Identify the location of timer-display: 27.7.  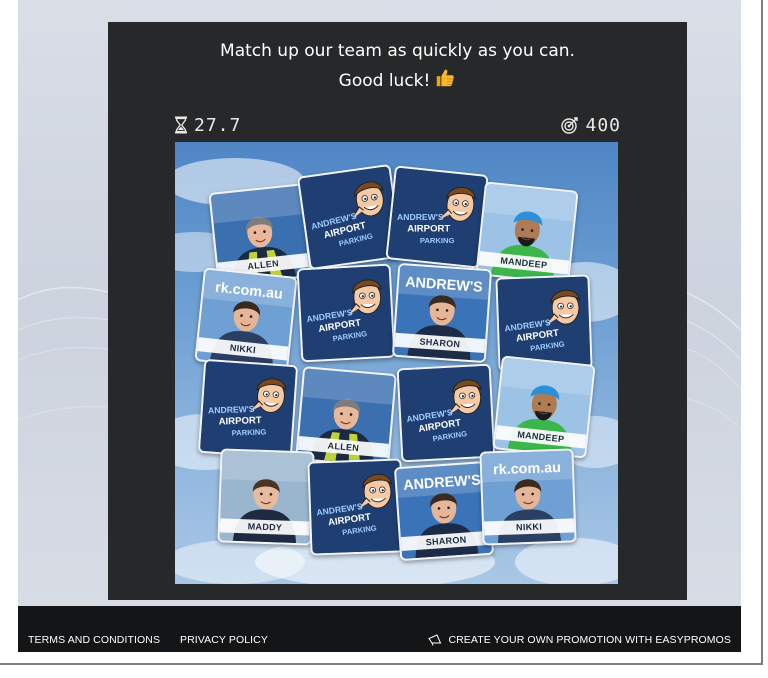
(207, 125).